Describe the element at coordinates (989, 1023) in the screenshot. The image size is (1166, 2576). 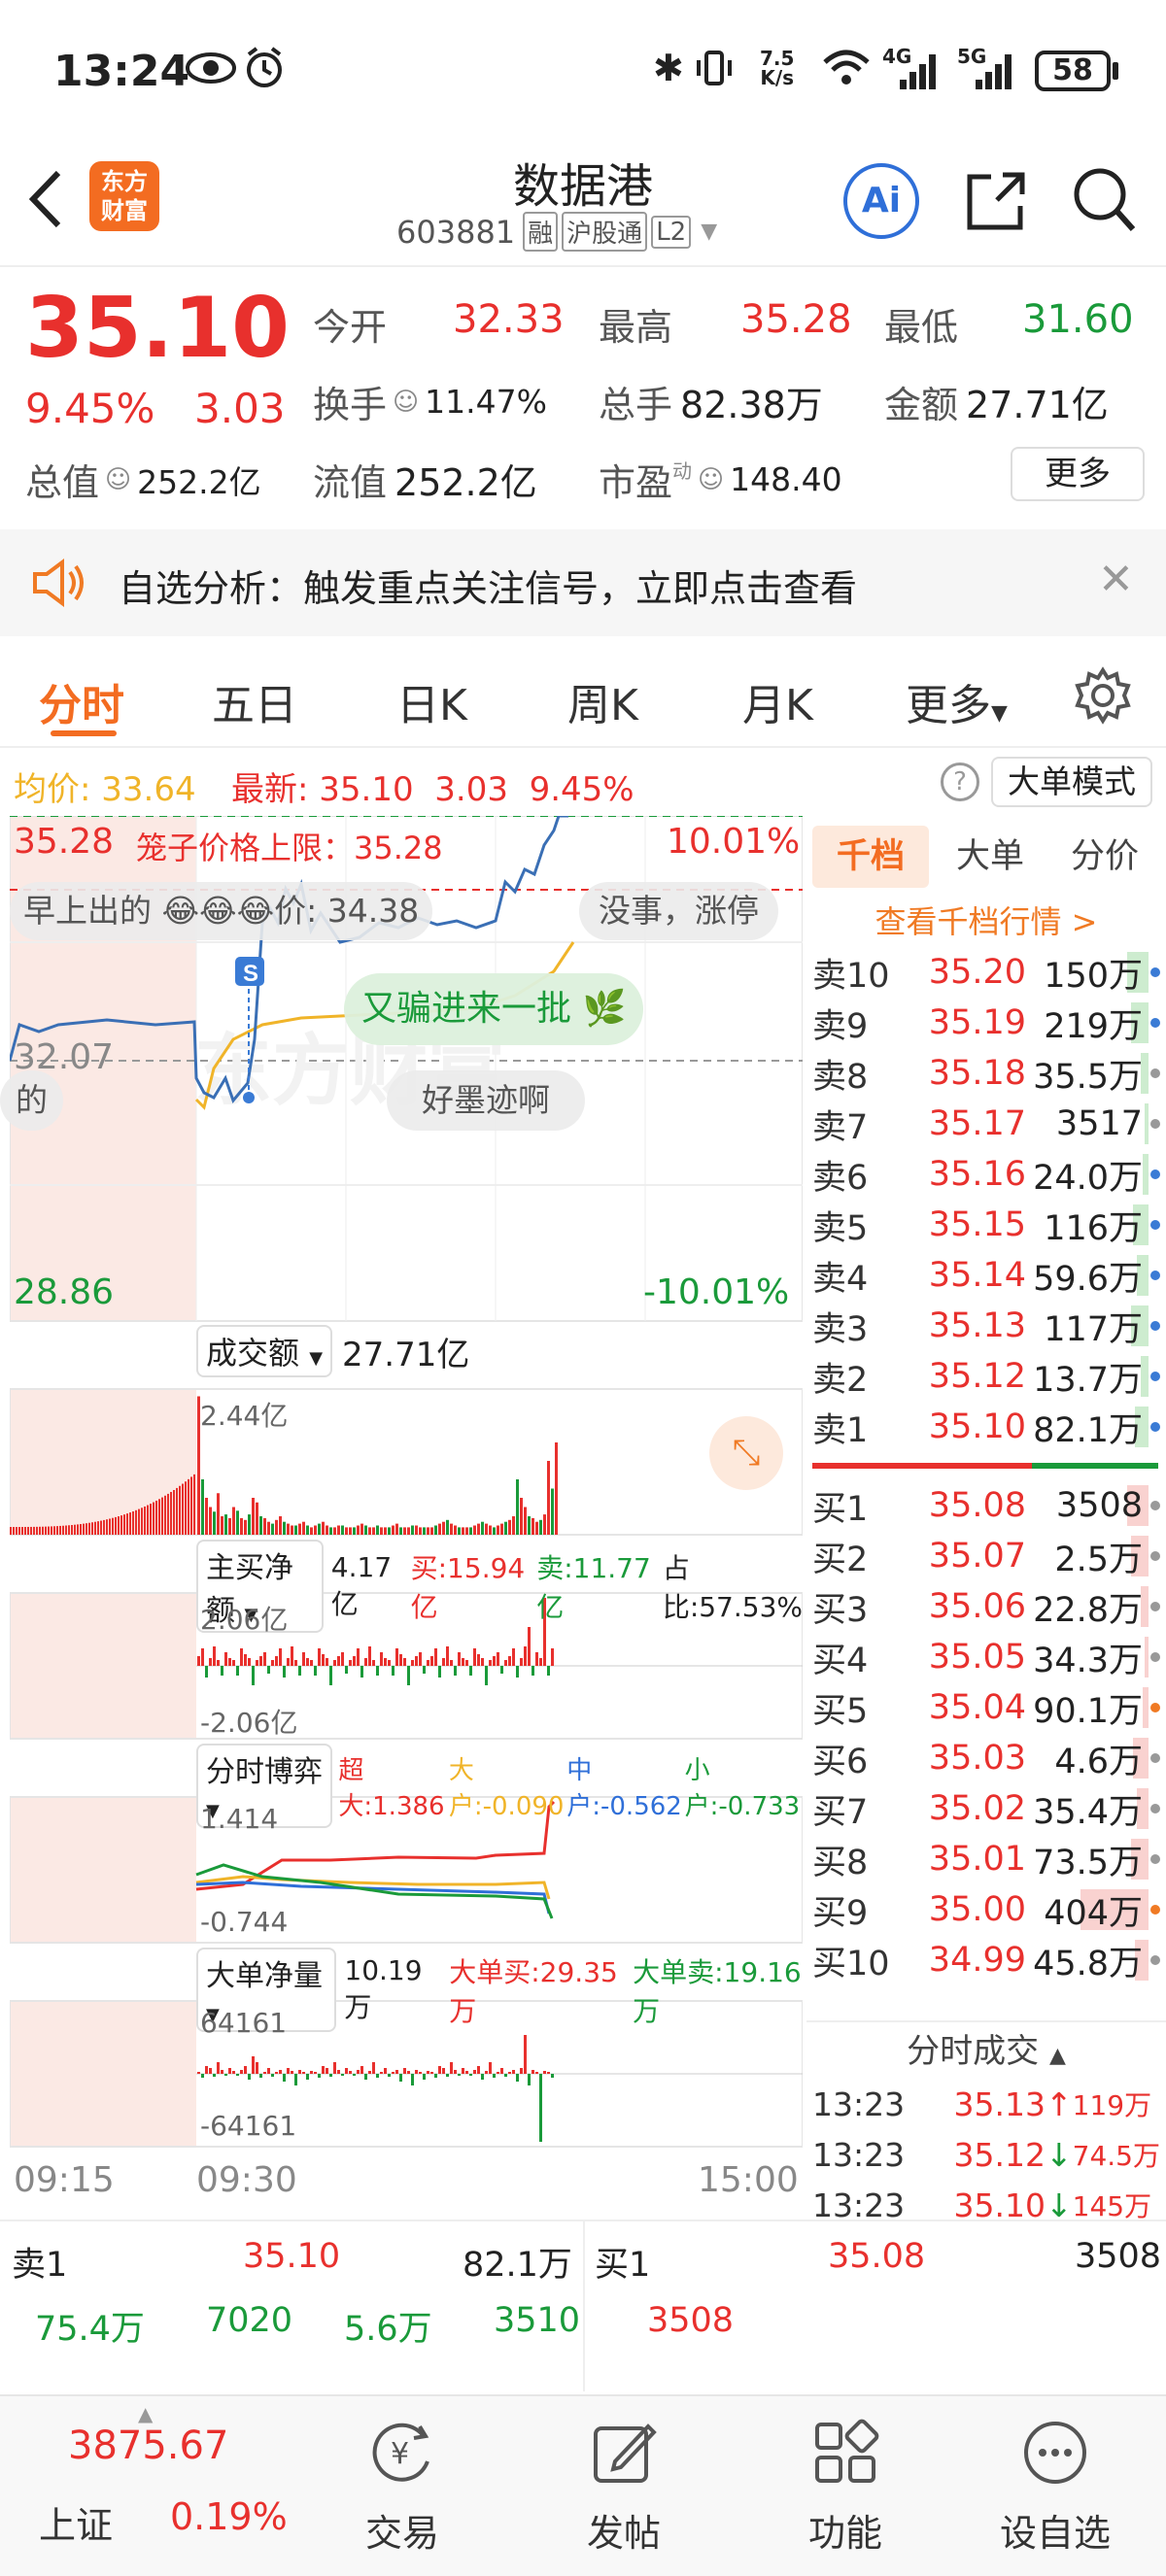
I see `ask-level-row: 卖9 35.19 219万` at that location.